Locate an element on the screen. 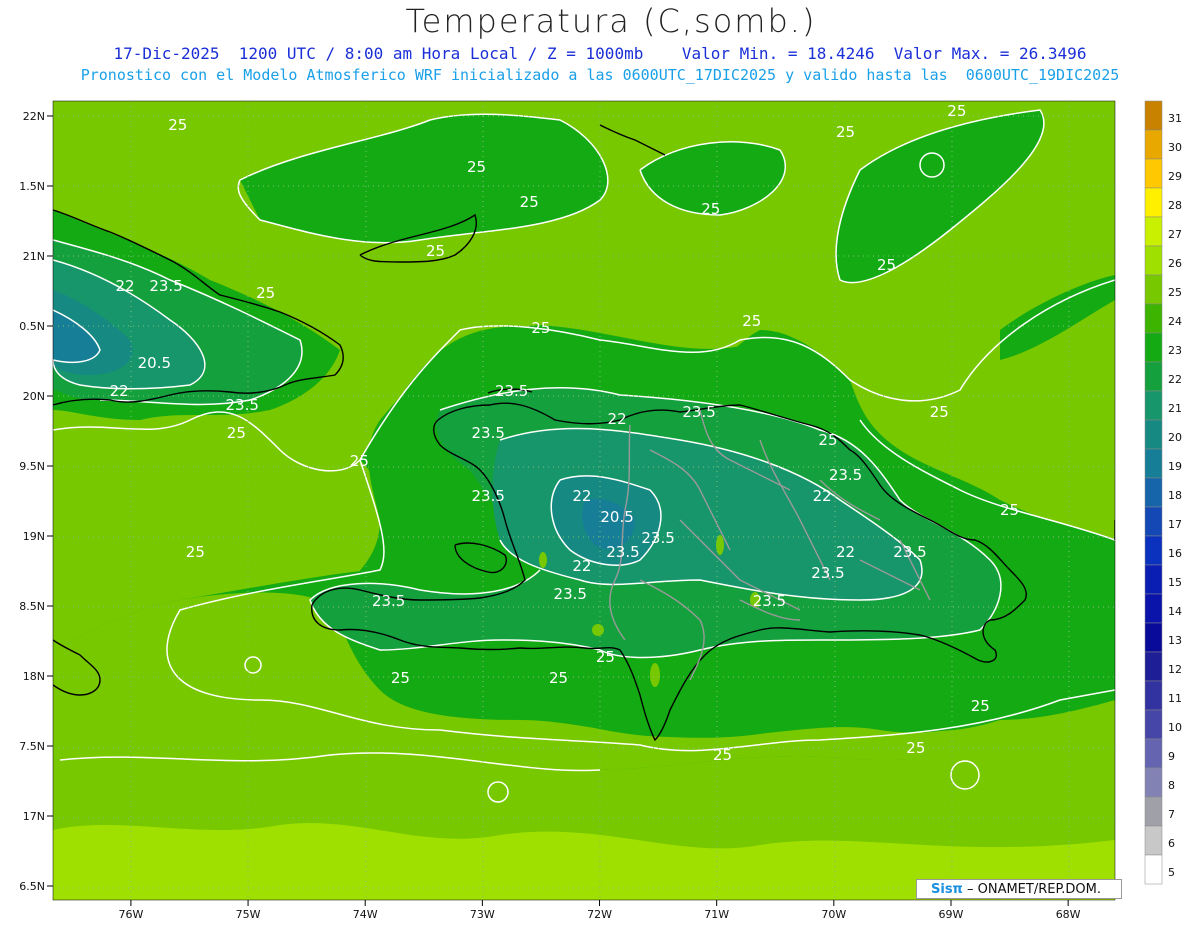 Image resolution: width=1200 pixels, height=927 pixels. legend-label: 8 is located at coordinates (1171, 785).